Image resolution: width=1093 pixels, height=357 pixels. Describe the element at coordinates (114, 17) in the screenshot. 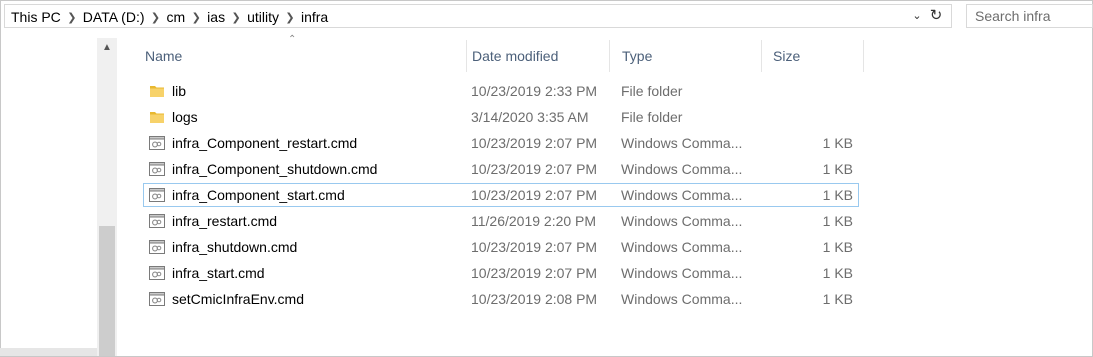

I see `breadcrumb-item-data-drive: DATA (D:)` at that location.